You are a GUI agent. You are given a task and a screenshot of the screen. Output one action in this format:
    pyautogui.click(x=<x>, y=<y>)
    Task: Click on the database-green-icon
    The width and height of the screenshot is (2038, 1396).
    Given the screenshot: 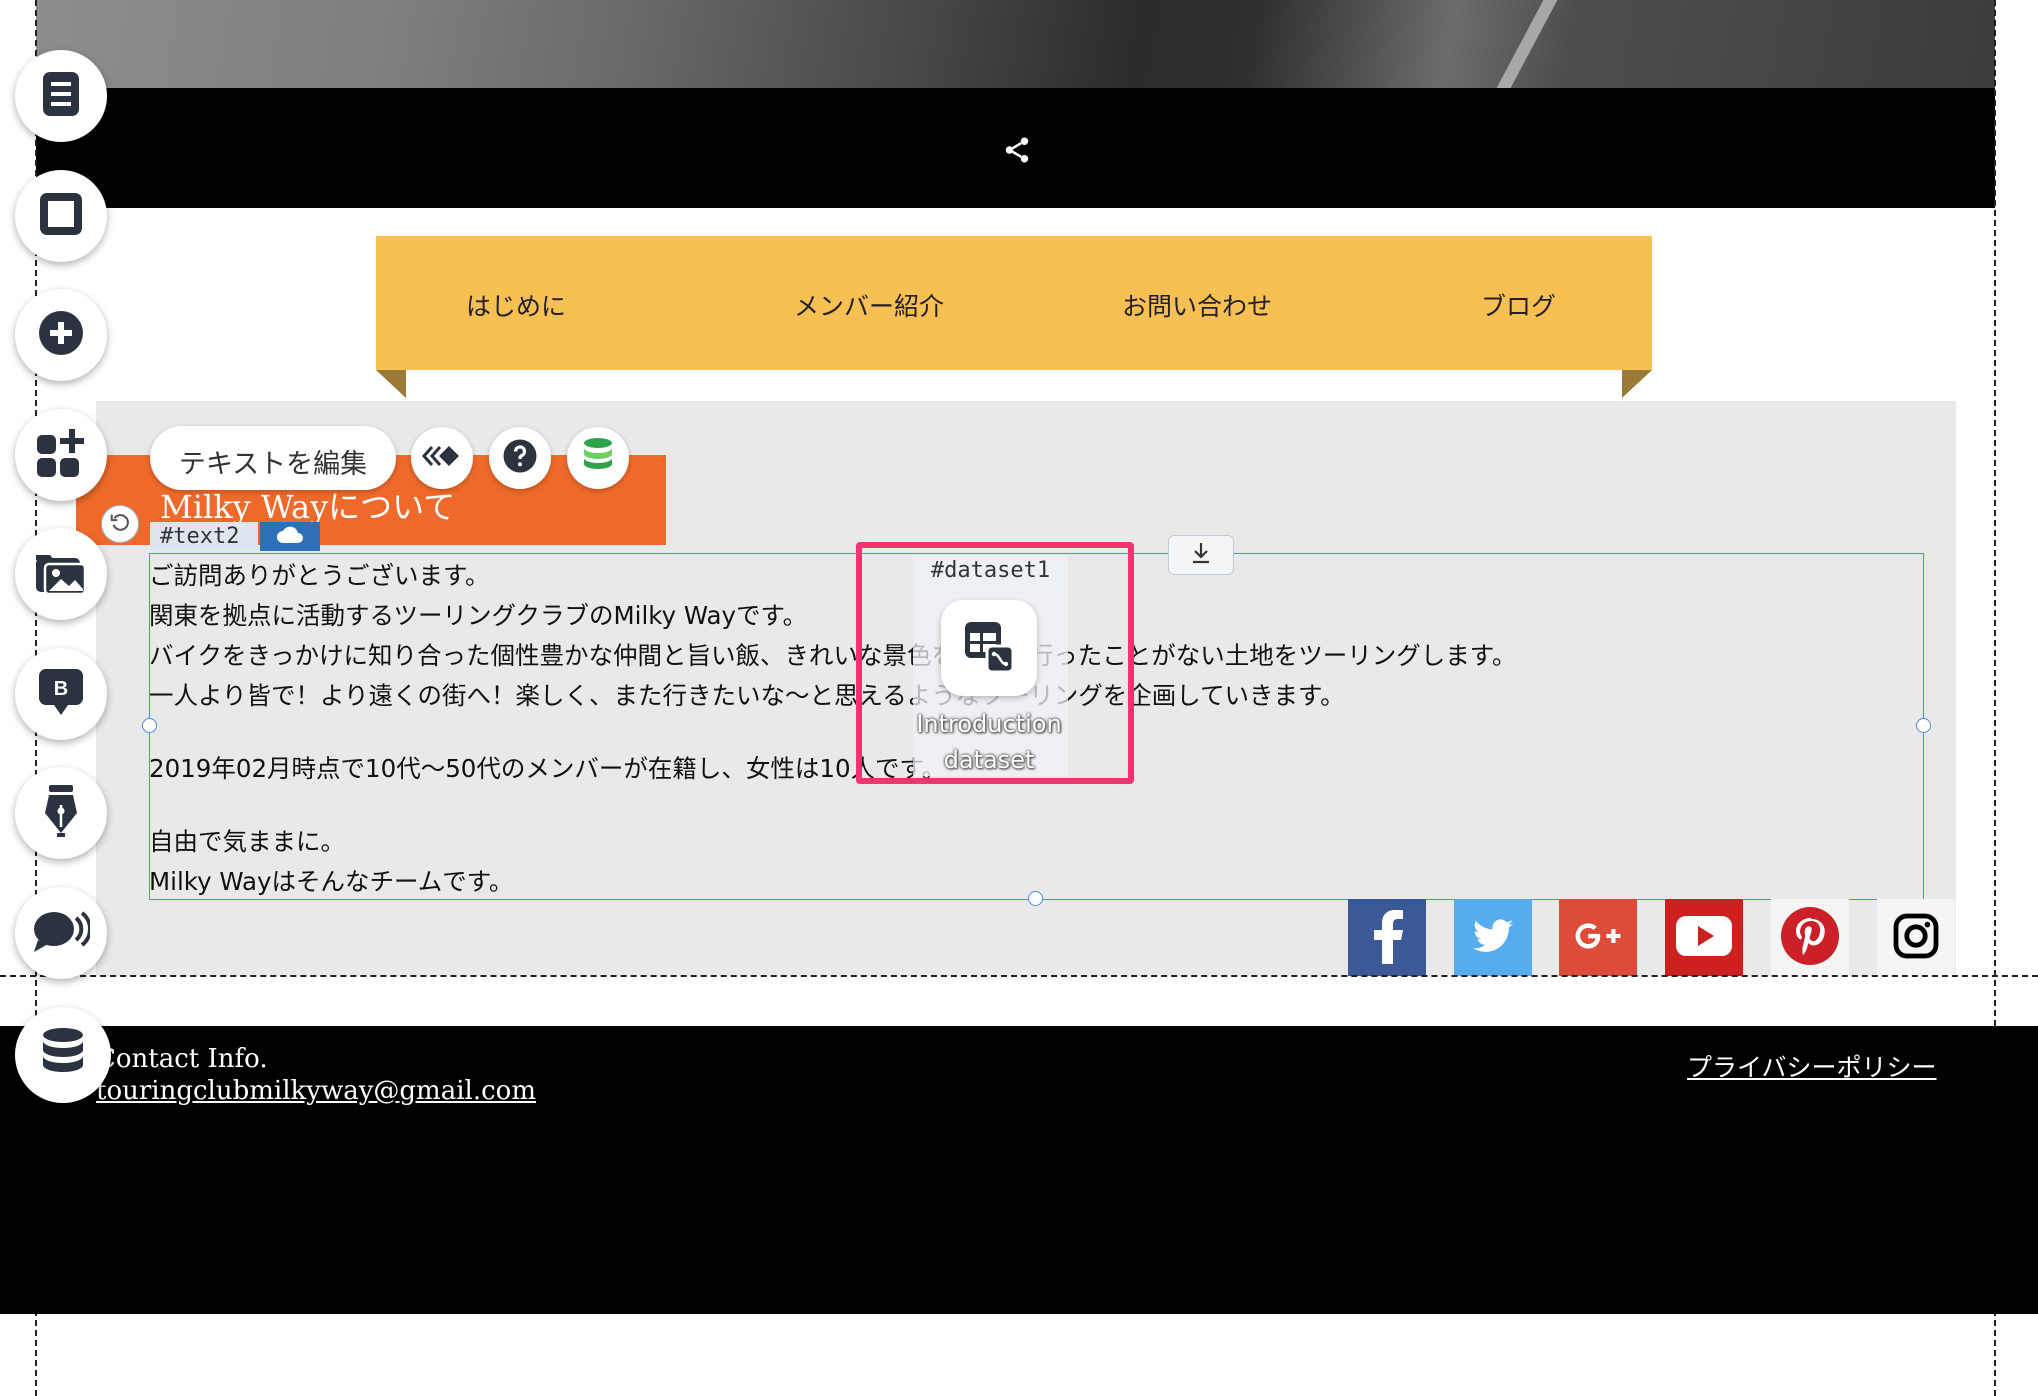 What is the action you would take?
    pyautogui.click(x=598, y=458)
    